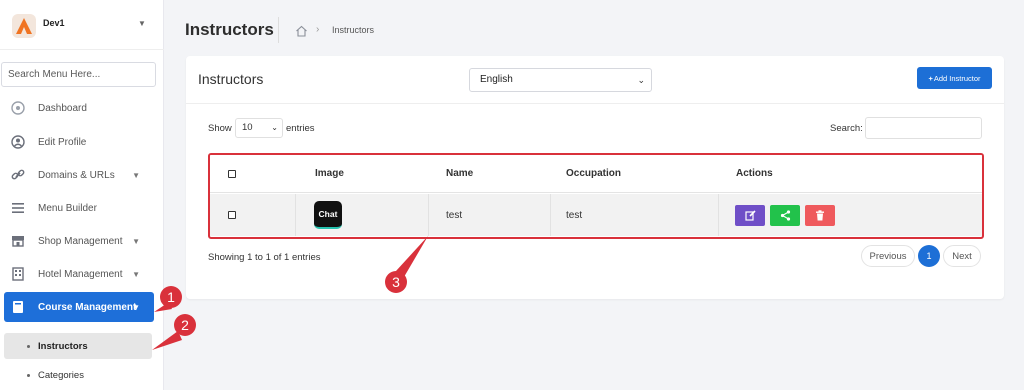 Image resolution: width=1024 pixels, height=390 pixels. Describe the element at coordinates (353, 30) in the screenshot. I see `breadcrumb-current: Instructors` at that location.